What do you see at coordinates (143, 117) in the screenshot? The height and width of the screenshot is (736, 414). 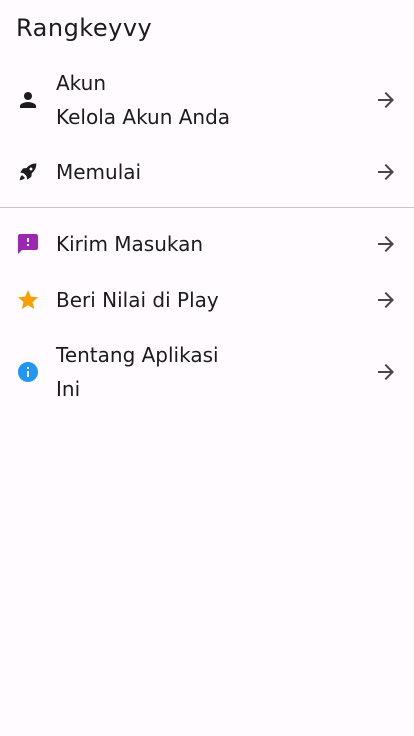 I see `menu-item-account-subtitle: Kelola Akun Anda` at bounding box center [143, 117].